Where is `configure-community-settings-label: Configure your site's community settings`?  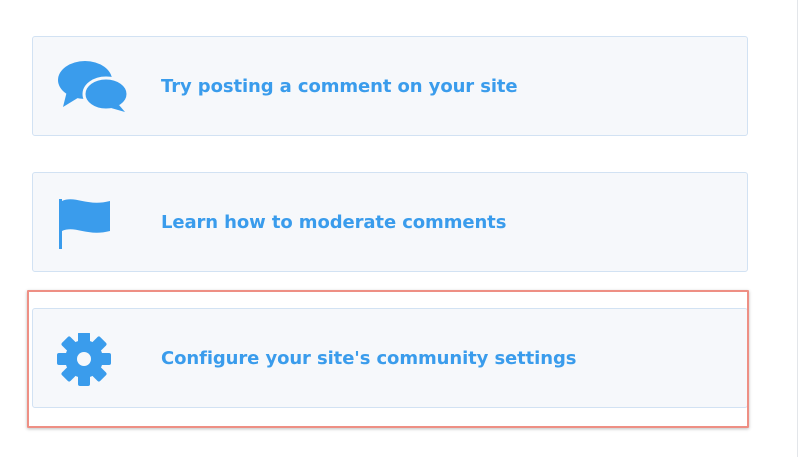 configure-community-settings-label: Configure your site's community settings is located at coordinates (369, 358).